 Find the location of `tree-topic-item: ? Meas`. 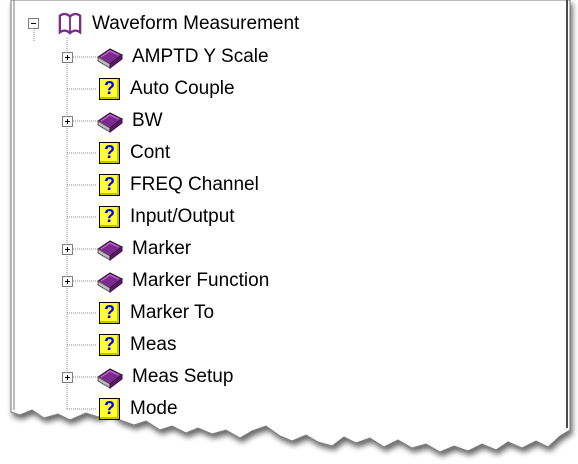

tree-topic-item: ? Meas is located at coordinates (136, 345).